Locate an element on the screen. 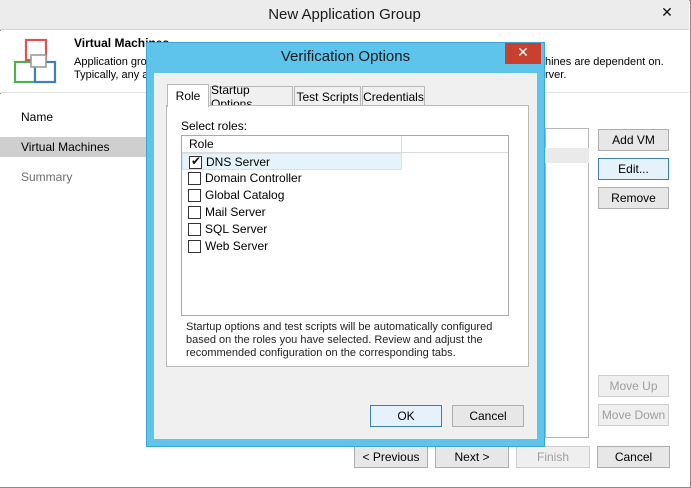  main-close-icon: ✕ is located at coordinates (667, 13).